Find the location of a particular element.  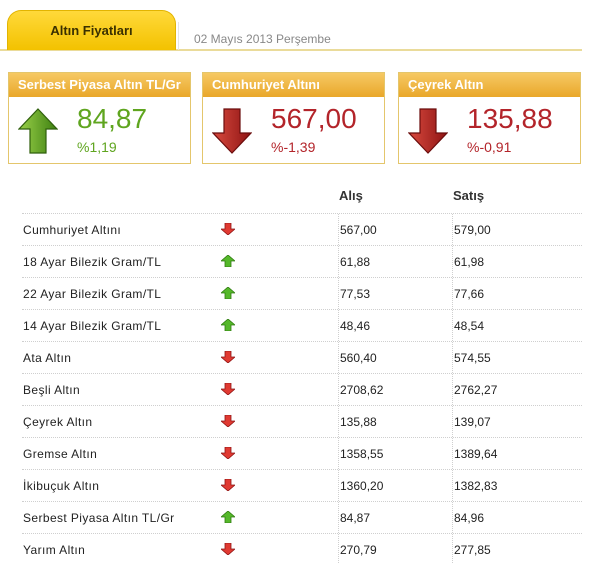

card-title: Cumhuriyet Altını is located at coordinates (293, 85).